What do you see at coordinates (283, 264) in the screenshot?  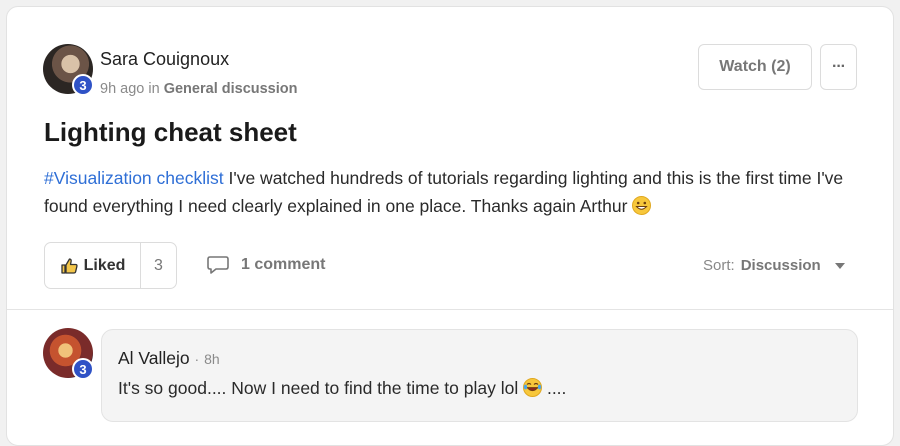 I see `comment-count-label: 1 comment` at bounding box center [283, 264].